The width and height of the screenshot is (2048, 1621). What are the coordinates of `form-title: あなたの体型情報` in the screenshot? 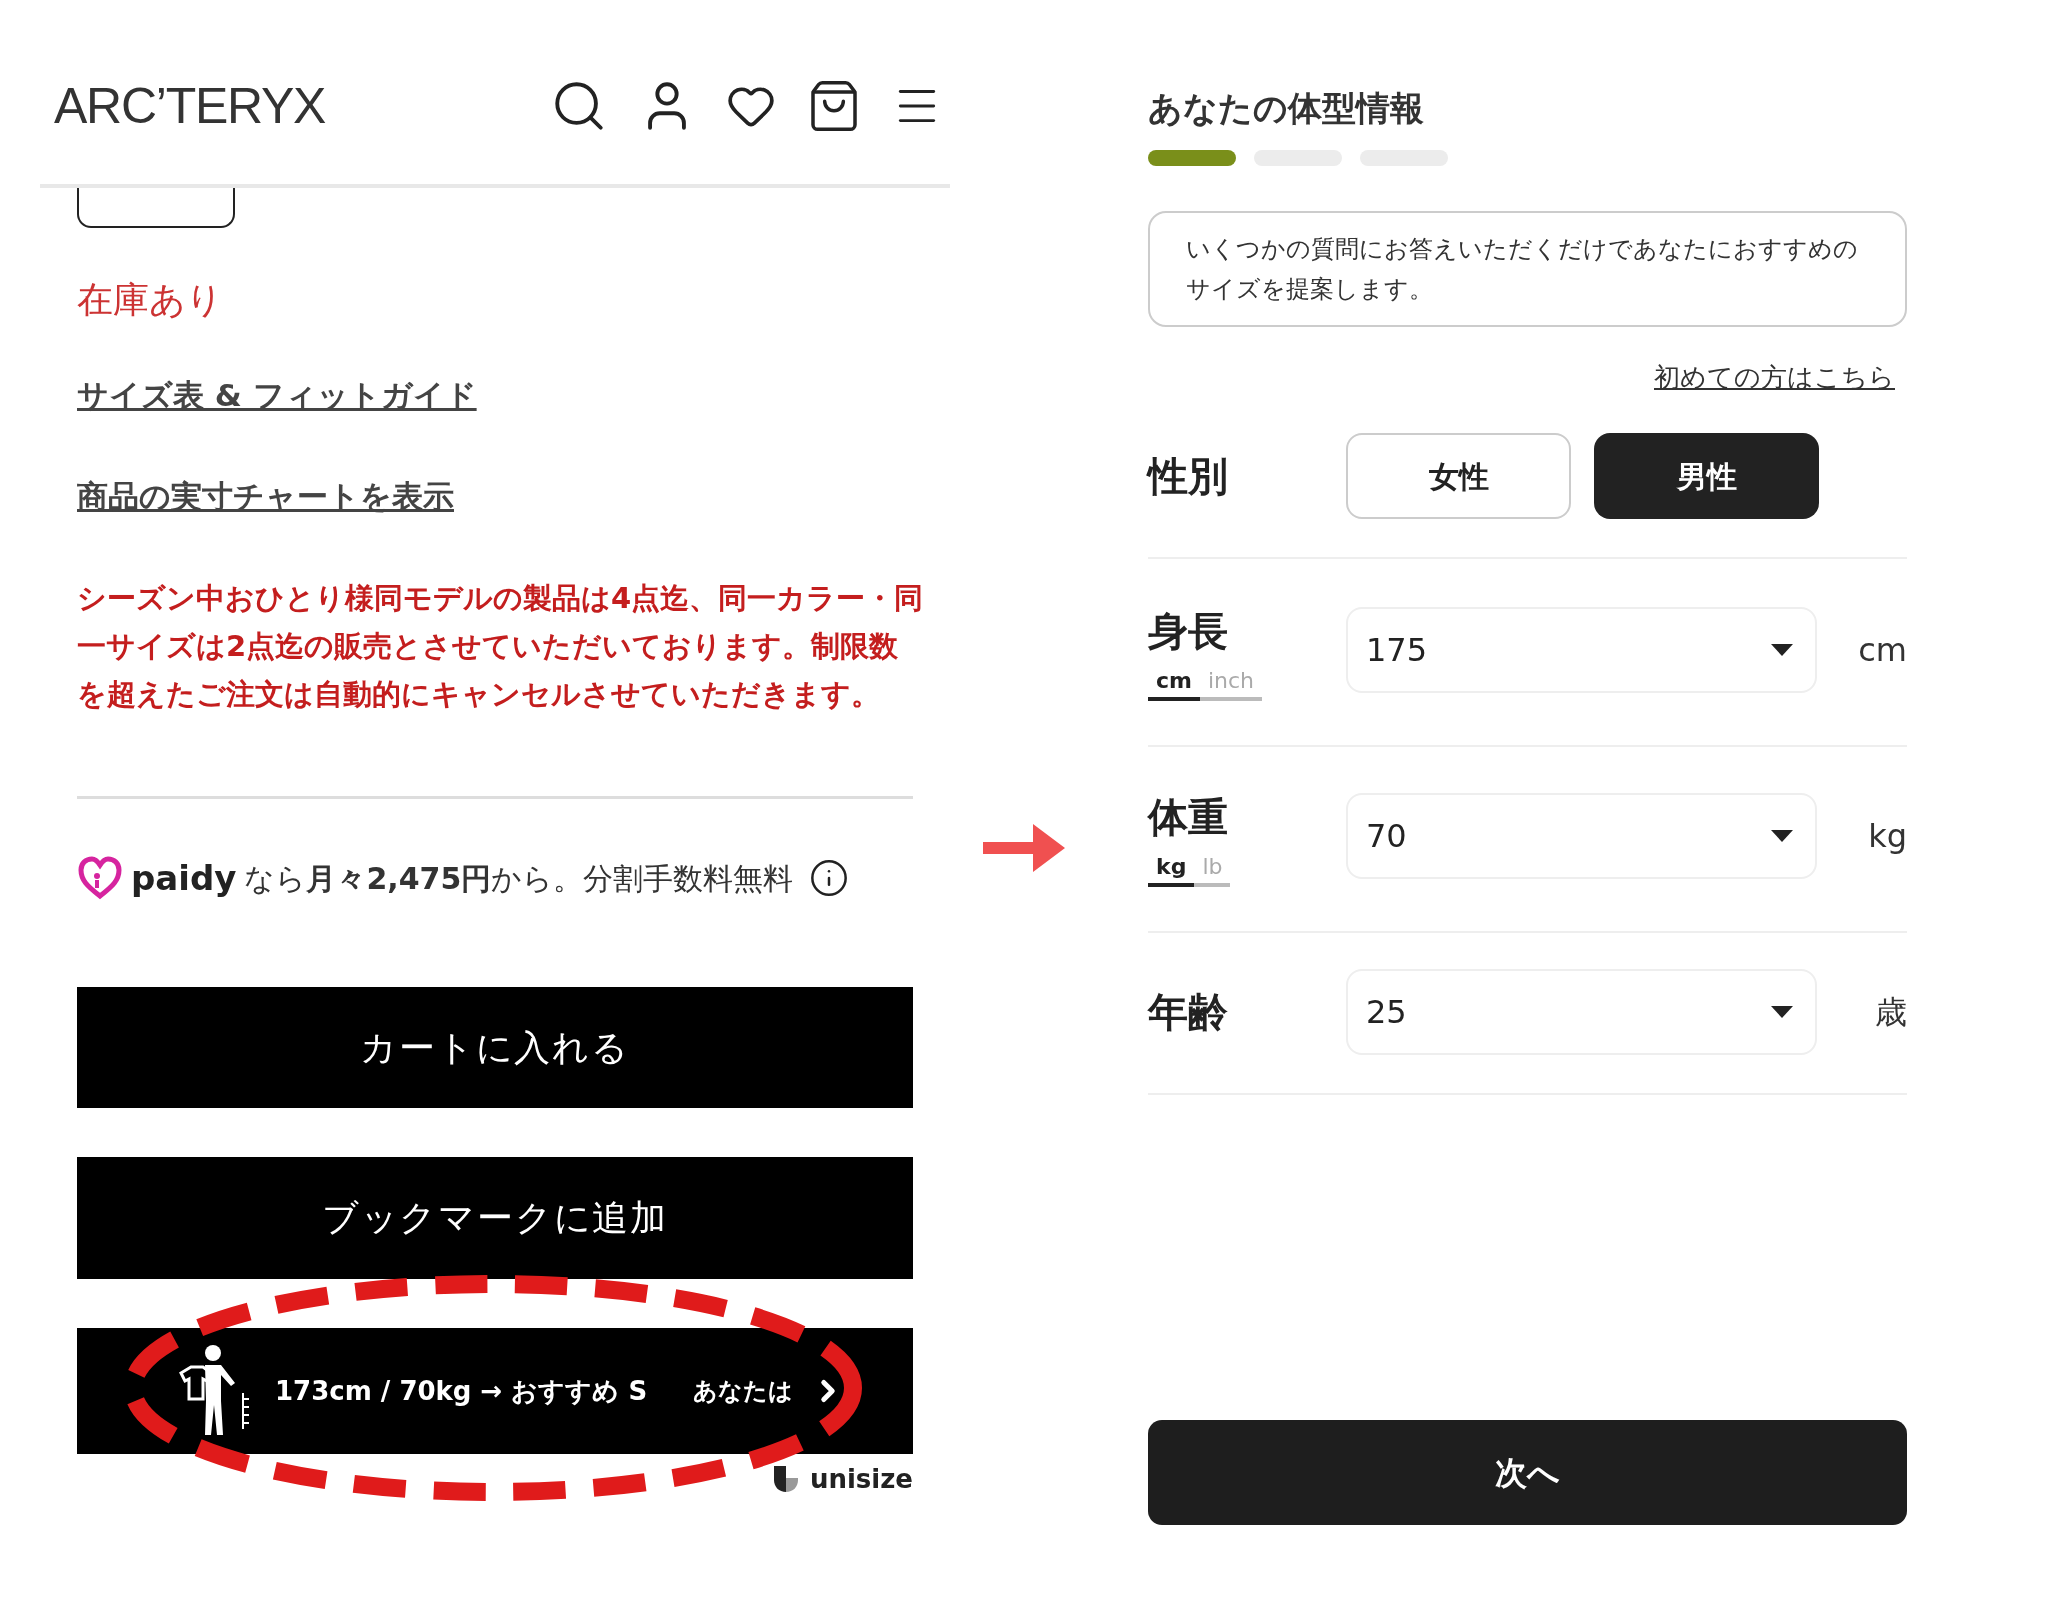 It's located at (1286, 107).